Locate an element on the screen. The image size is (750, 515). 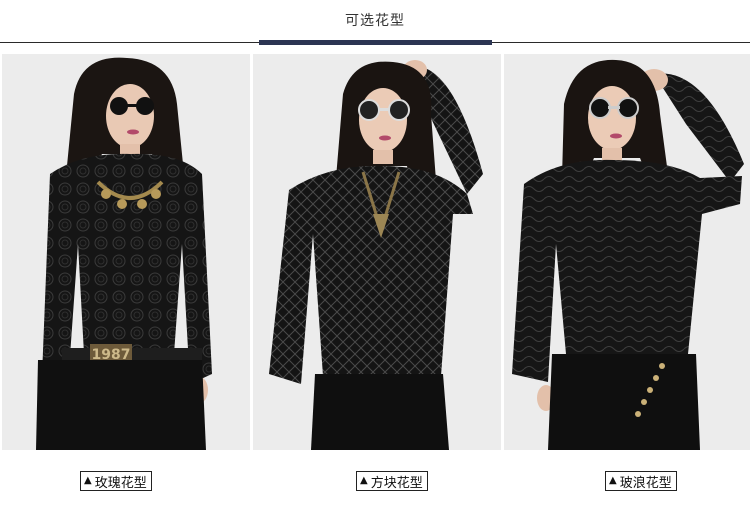
option-label-text: 方块花型 is located at coordinates (396, 483).